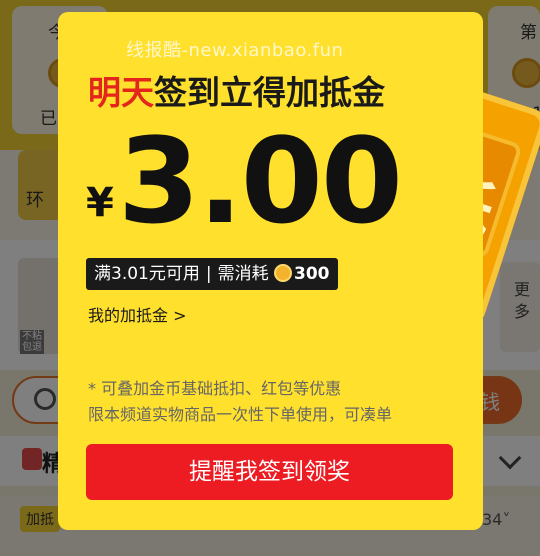 This screenshot has width=540, height=556. Describe the element at coordinates (100, 203) in the screenshot. I see `currency-symbol: ¥` at that location.